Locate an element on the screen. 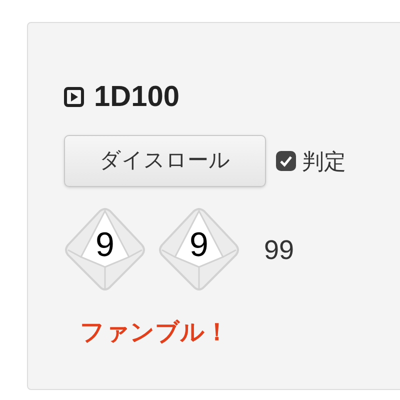  total-value: 99 is located at coordinates (279, 250).